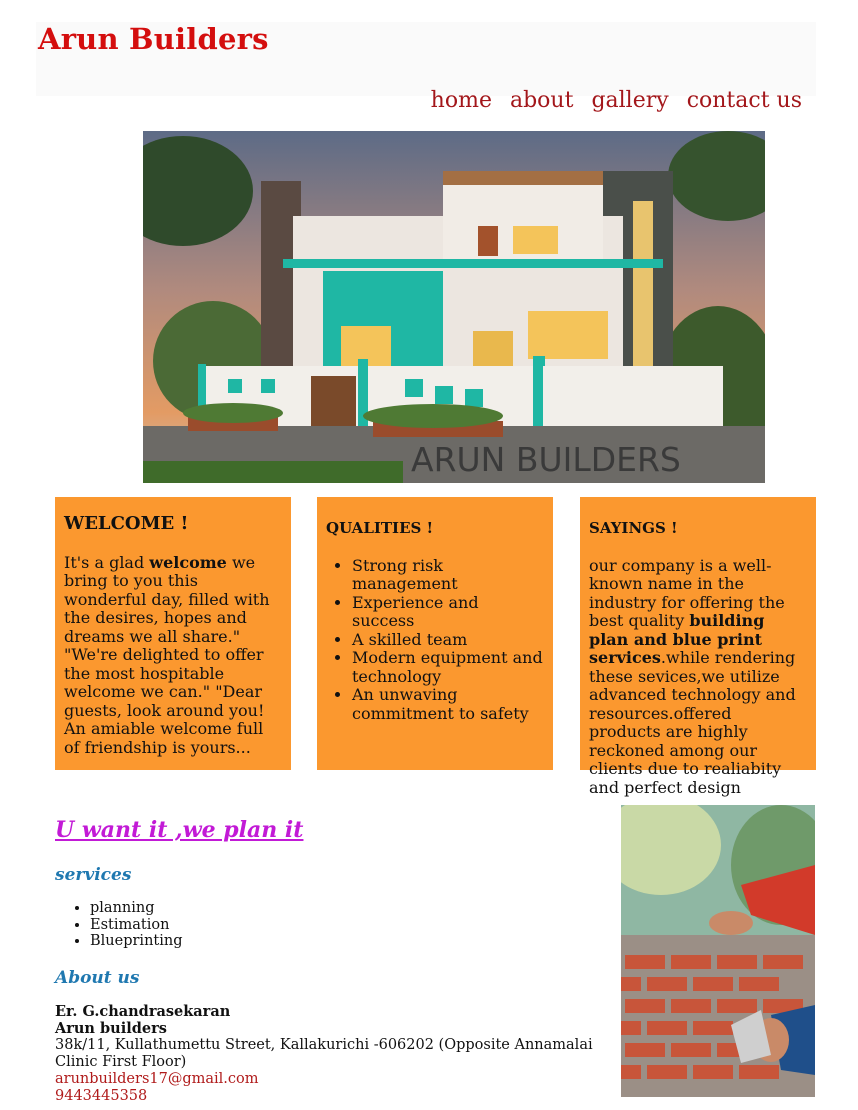 The width and height of the screenshot is (858, 1110). What do you see at coordinates (448, 612) in the screenshot?
I see `list-item: Experience and success` at bounding box center [448, 612].